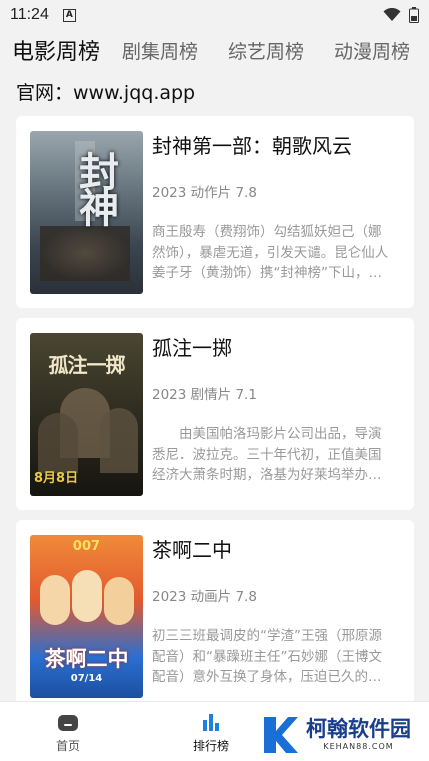  I want to click on official-site-text: 官网：www.jqq.app, so click(106, 93).